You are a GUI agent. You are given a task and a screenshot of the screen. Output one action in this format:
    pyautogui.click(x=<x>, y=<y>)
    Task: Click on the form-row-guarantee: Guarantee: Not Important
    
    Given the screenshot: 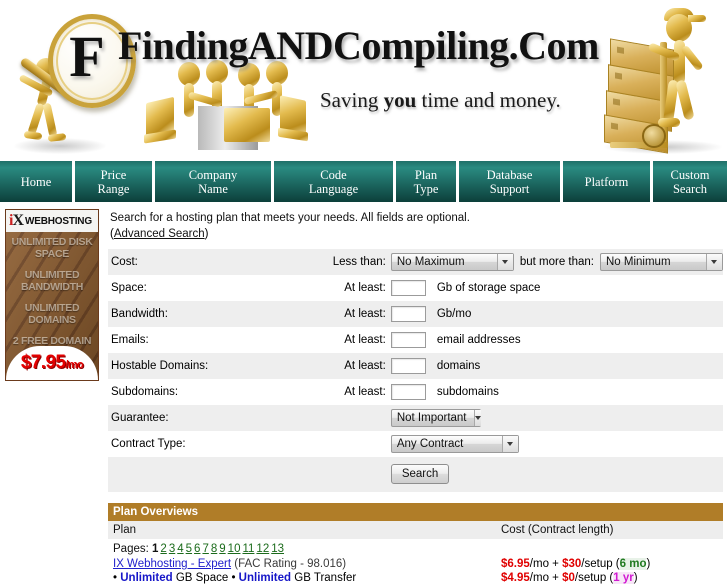 What is the action you would take?
    pyautogui.click(x=415, y=418)
    